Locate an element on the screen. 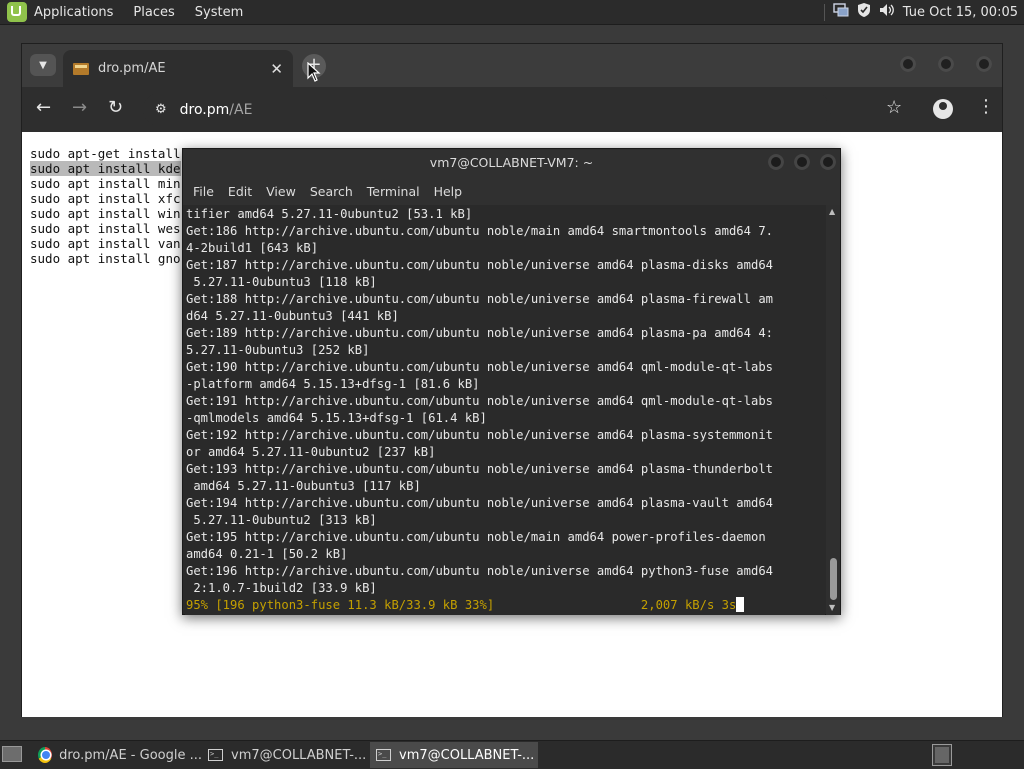 The image size is (1024, 769). back-arrow-icon: ← is located at coordinates (43, 108).